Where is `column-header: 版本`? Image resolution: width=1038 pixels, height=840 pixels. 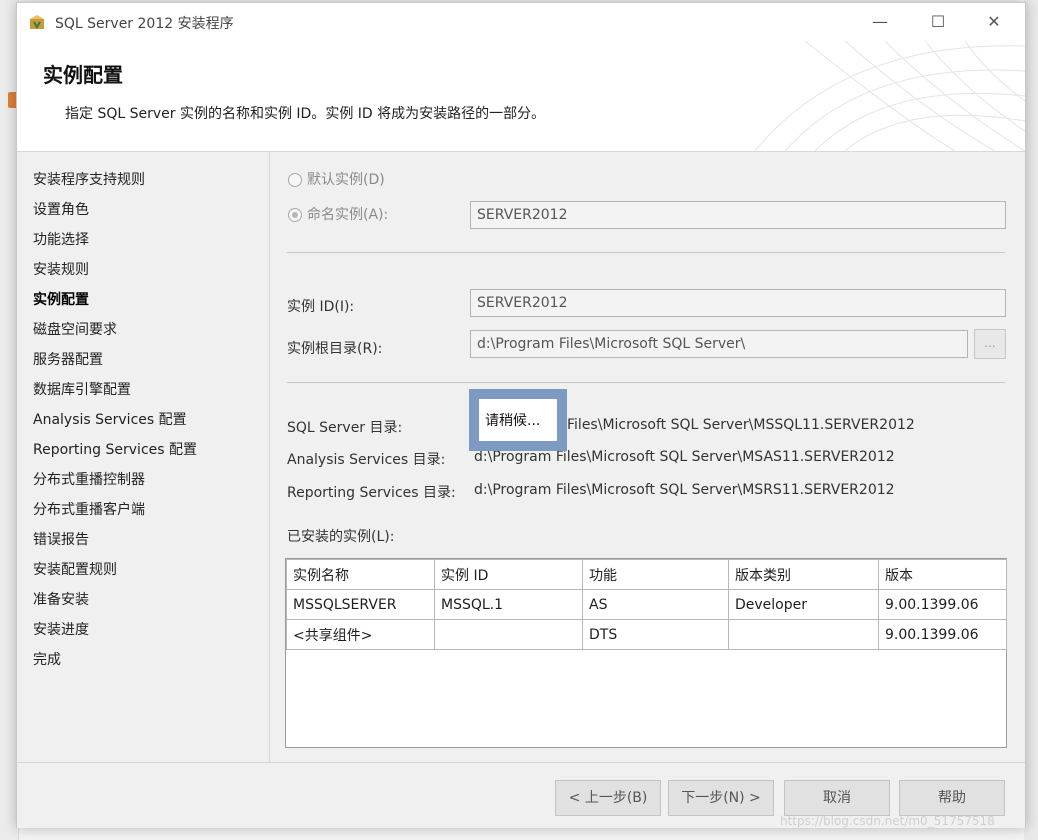
column-header: 版本 is located at coordinates (942, 574).